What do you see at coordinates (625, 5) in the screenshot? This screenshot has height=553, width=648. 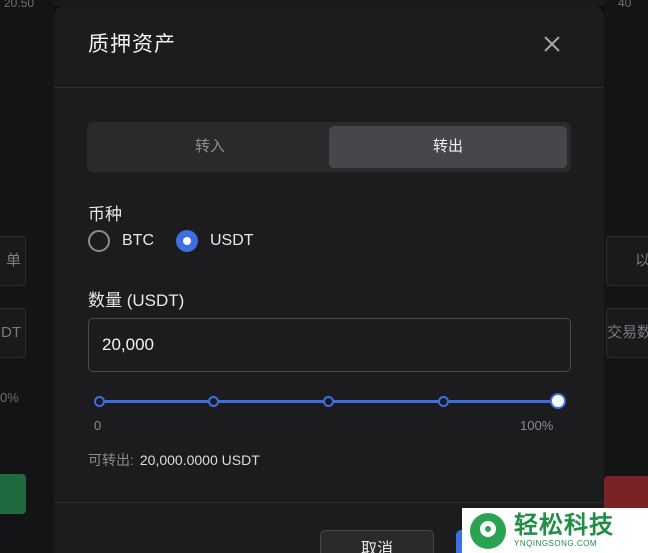 I see `background-price-text-right: 40` at bounding box center [625, 5].